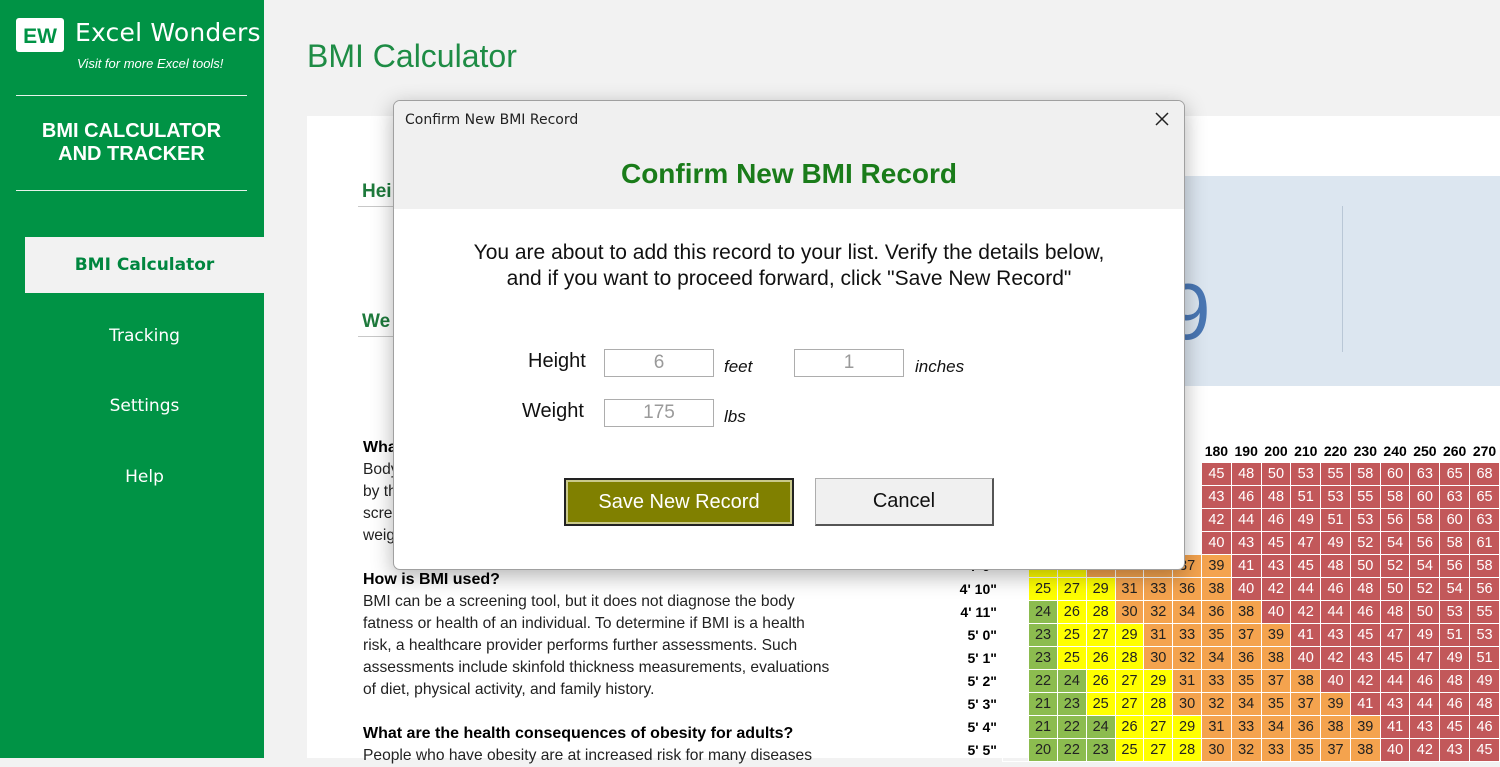  What do you see at coordinates (1425, 566) in the screenshot?
I see `bmi-cell: 54` at bounding box center [1425, 566].